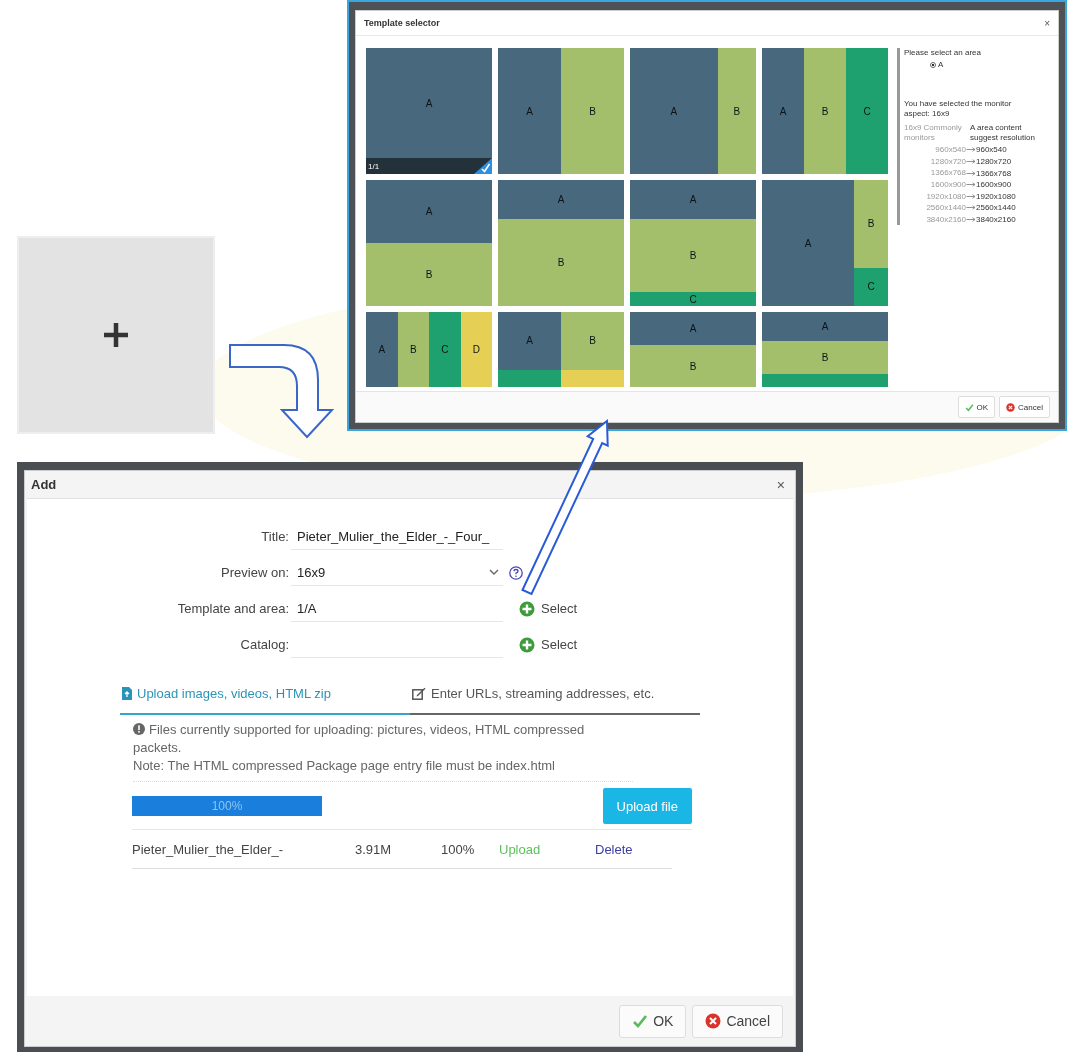  Describe the element at coordinates (996, 196) in the screenshot. I see `suggested-resolution: 1920x1080` at that location.